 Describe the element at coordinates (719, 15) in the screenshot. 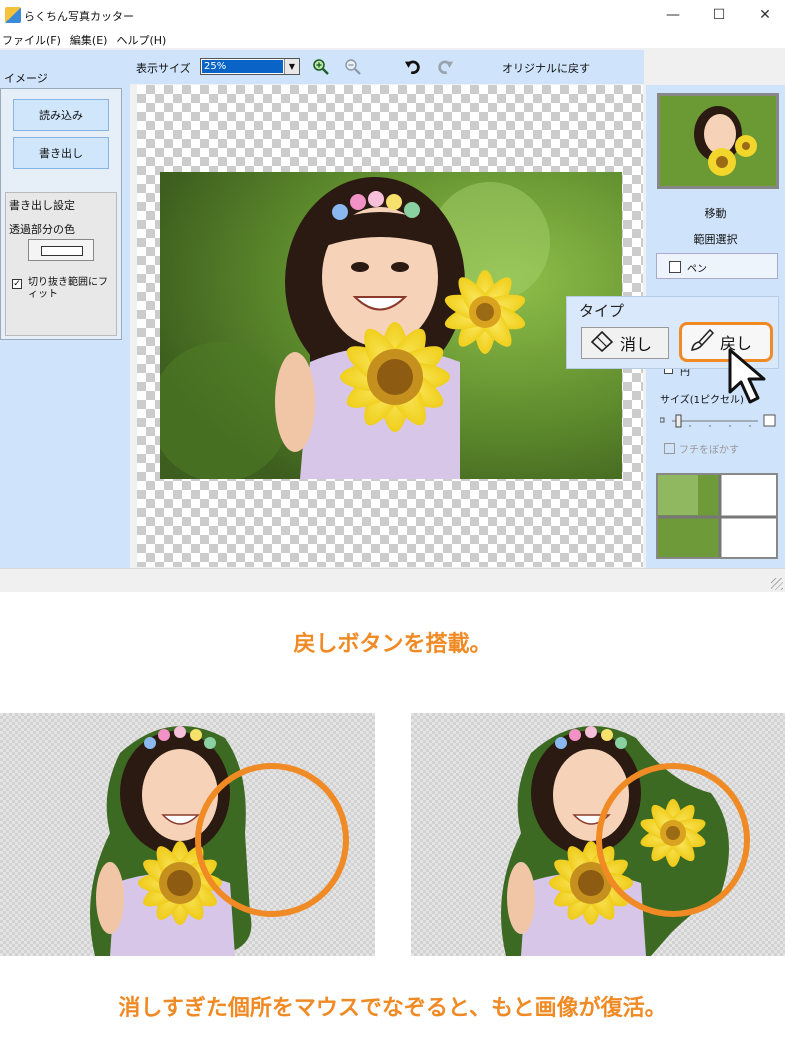

I see `maximize-button: ☐` at that location.